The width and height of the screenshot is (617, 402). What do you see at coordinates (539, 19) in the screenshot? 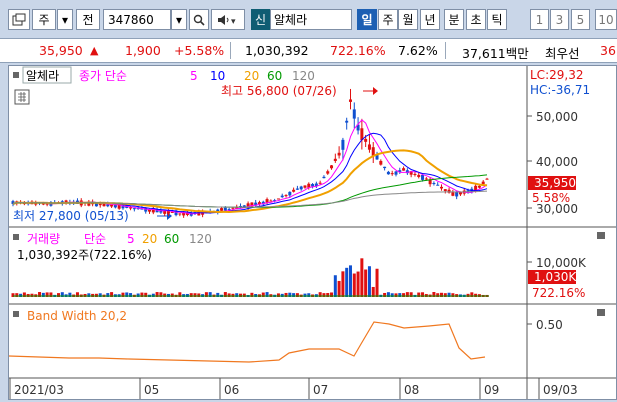
I see `interval-button: 1` at bounding box center [539, 19].